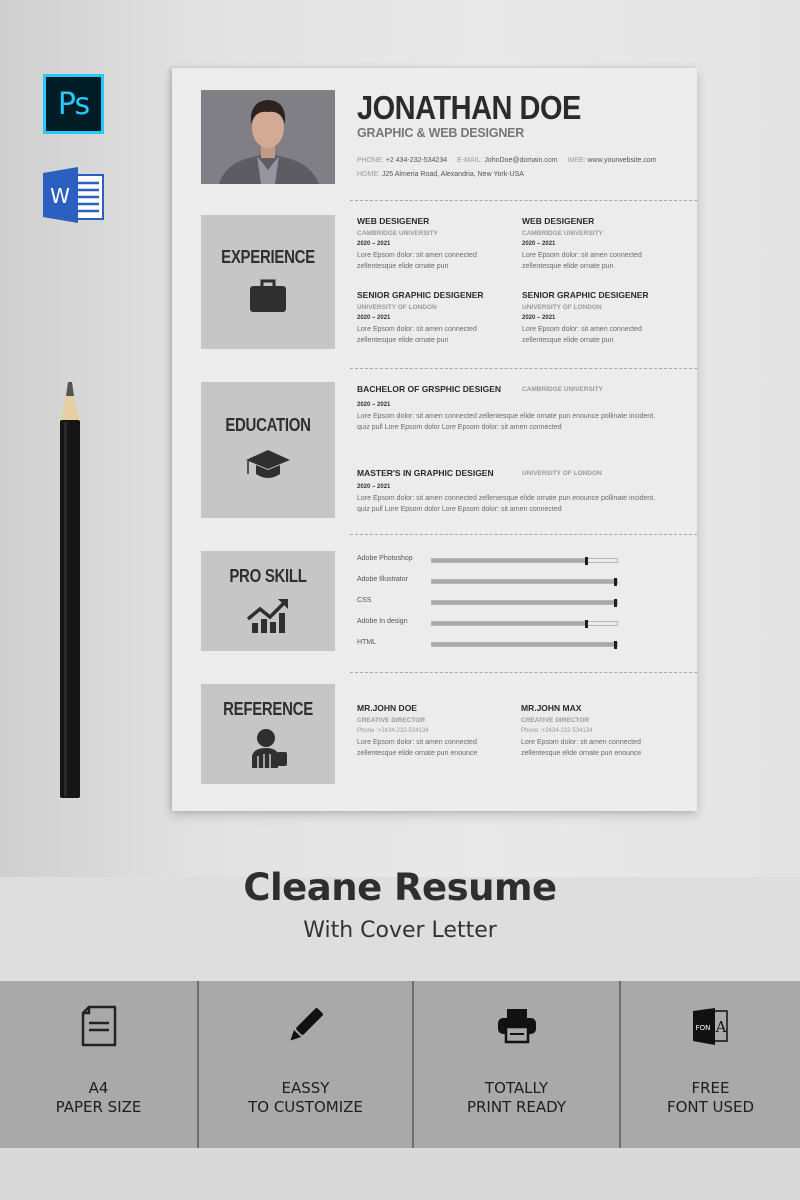 The image size is (800, 1200). Describe the element at coordinates (98, 1026) in the screenshot. I see `document-icon` at that location.